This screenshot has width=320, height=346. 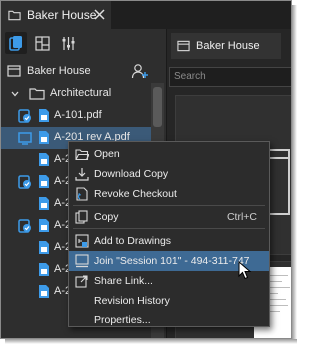 What do you see at coordinates (157, 107) in the screenshot?
I see `scroll-thumb` at bounding box center [157, 107].